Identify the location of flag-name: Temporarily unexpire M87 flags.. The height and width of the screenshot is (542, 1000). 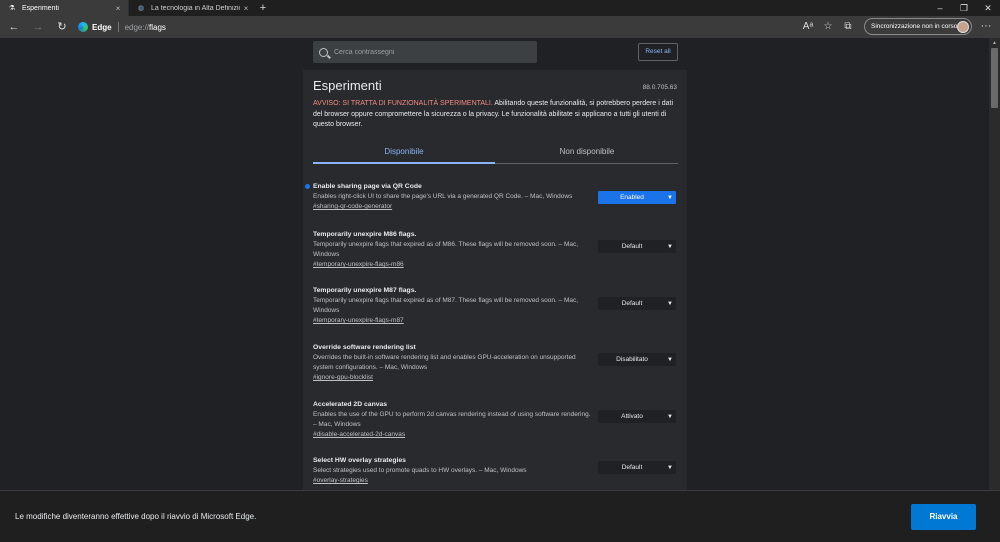
(365, 290).